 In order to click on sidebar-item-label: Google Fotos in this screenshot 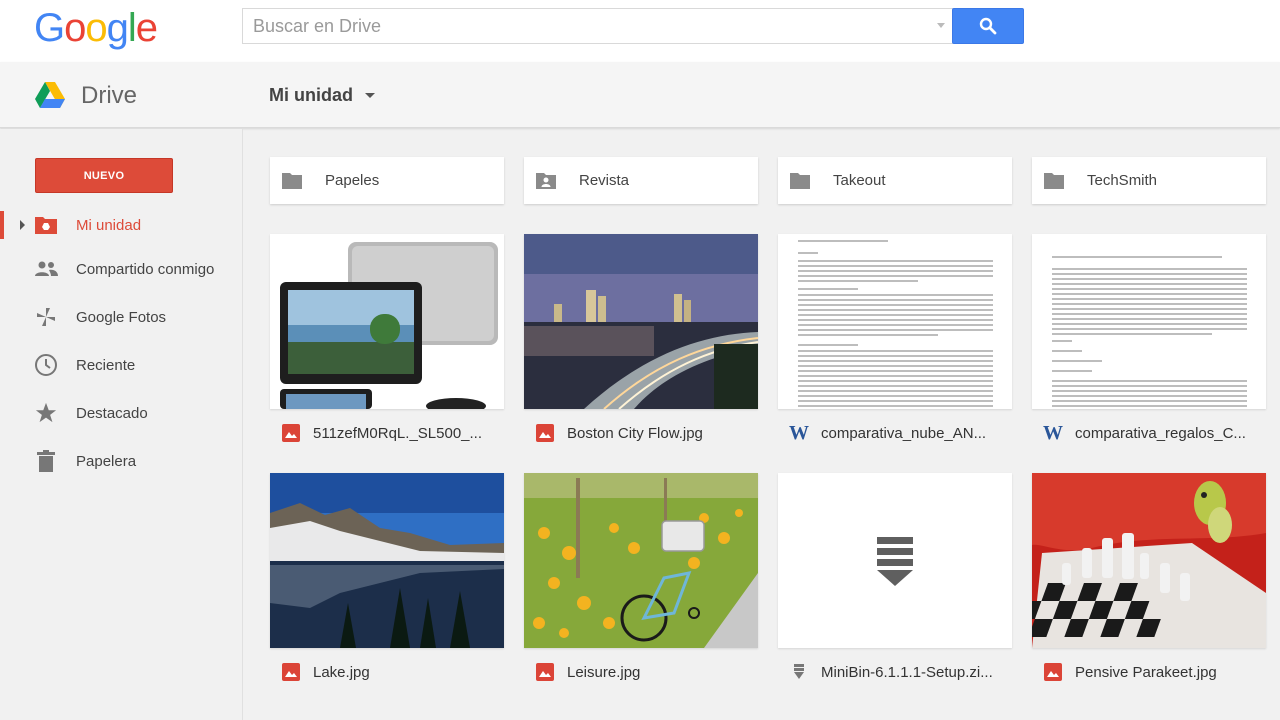, I will do `click(121, 317)`.